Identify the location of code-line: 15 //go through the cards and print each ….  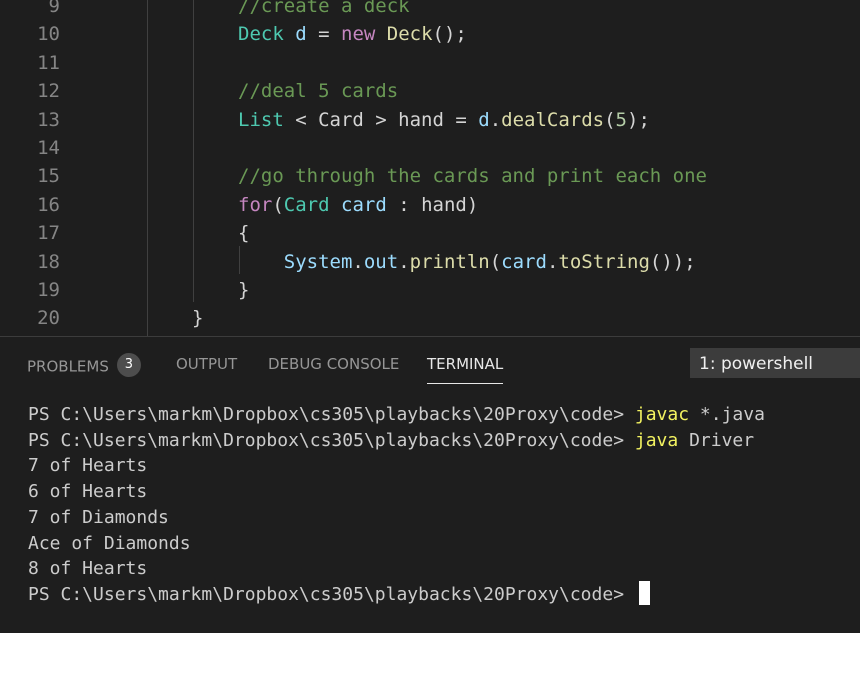
(430, 176).